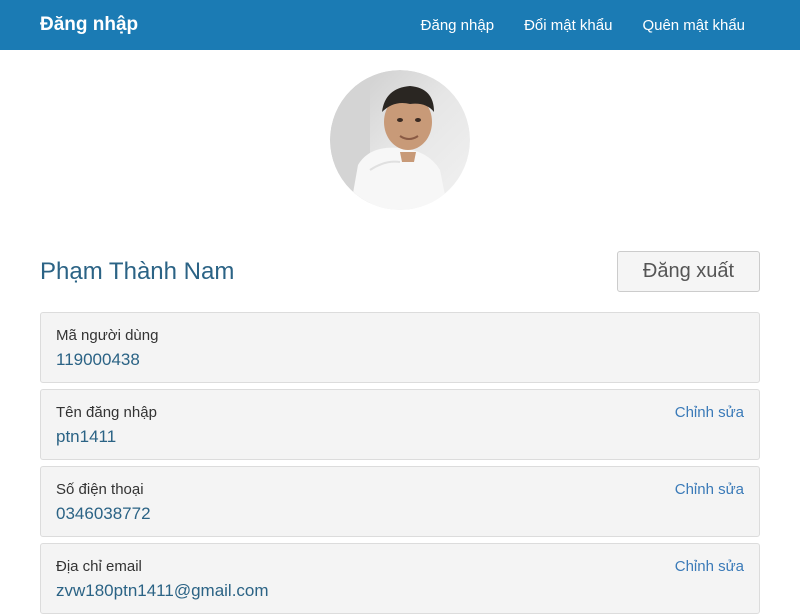 The width and height of the screenshot is (800, 614). I want to click on nav-link-change-password: Đổi mật khẩu, so click(568, 25).